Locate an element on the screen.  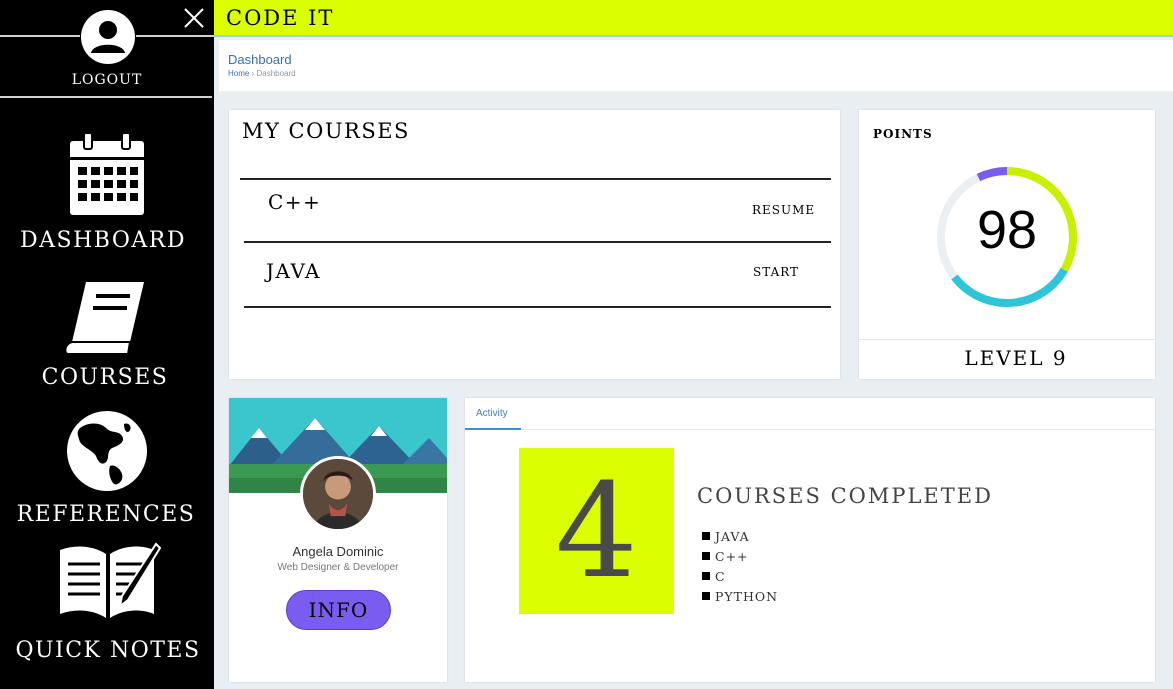
courses-completed-count: 4 is located at coordinates (596, 531).